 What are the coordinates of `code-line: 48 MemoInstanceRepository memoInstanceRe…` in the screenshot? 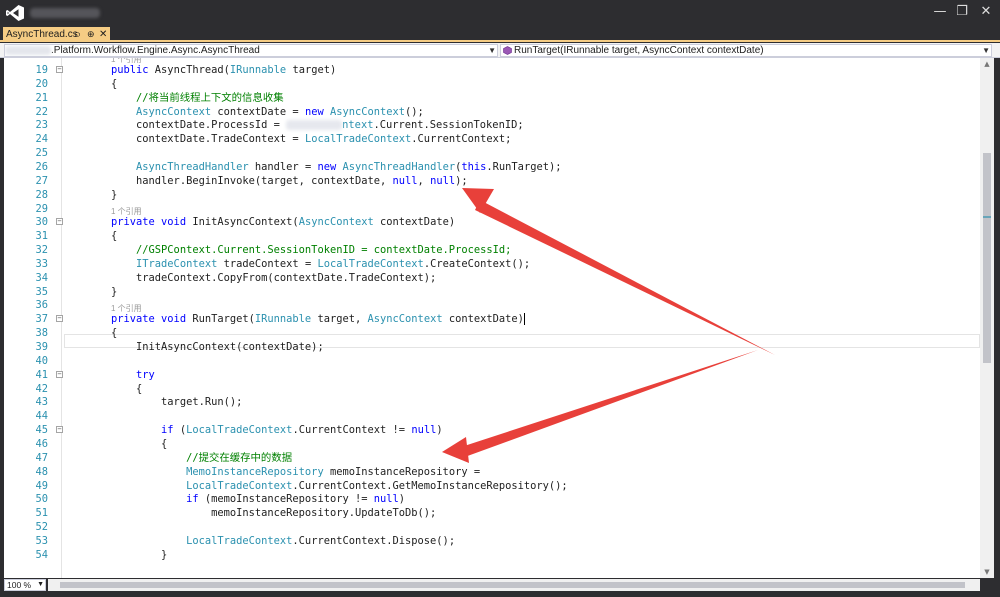 It's located at (492, 472).